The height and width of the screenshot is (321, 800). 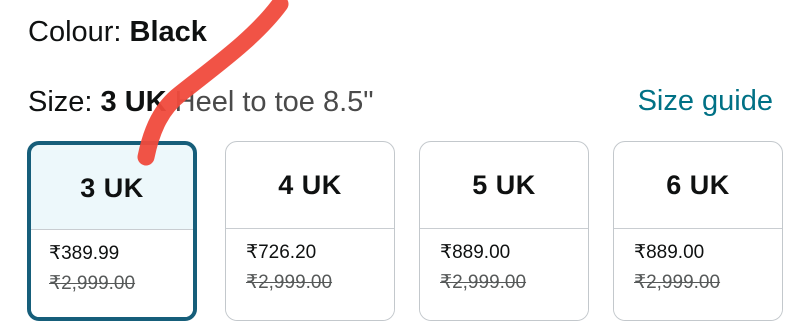 I want to click on size-tile-3uk: 3 UK ₹389.99 ₹2,999.00, so click(x=112, y=231).